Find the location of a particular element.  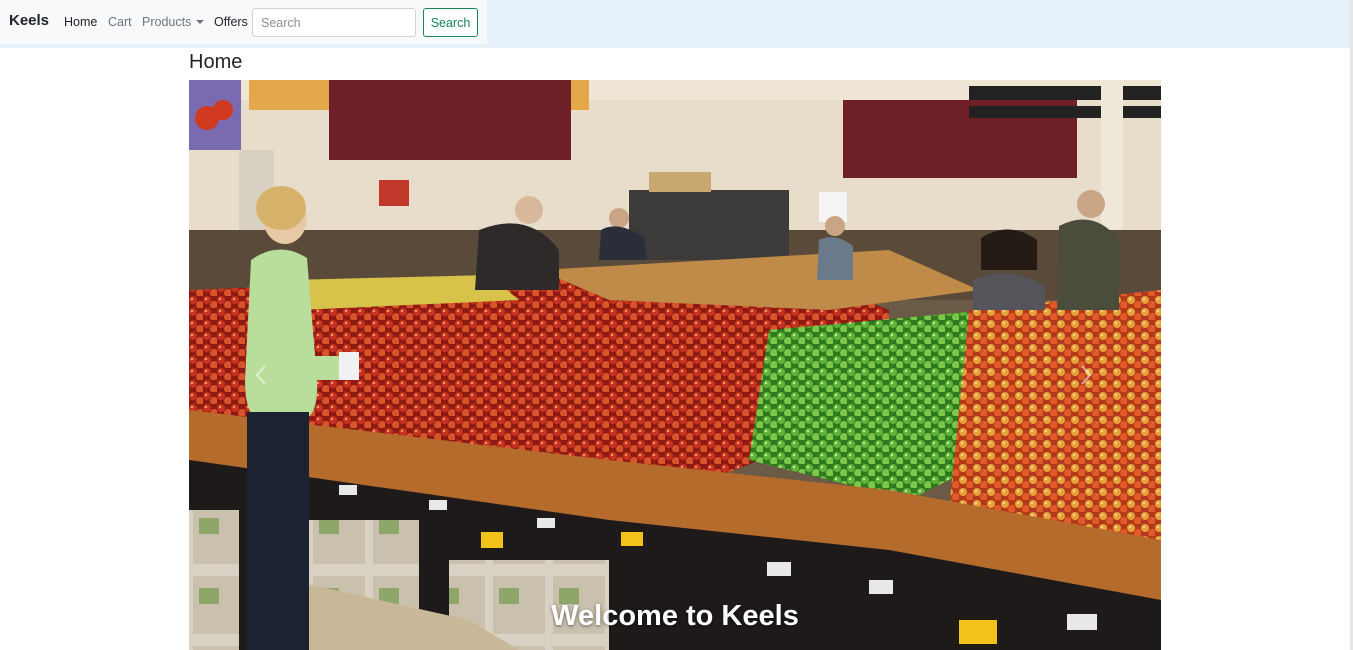

navbar: Keels Home Cart Products Offers Search is located at coordinates (243, 22).